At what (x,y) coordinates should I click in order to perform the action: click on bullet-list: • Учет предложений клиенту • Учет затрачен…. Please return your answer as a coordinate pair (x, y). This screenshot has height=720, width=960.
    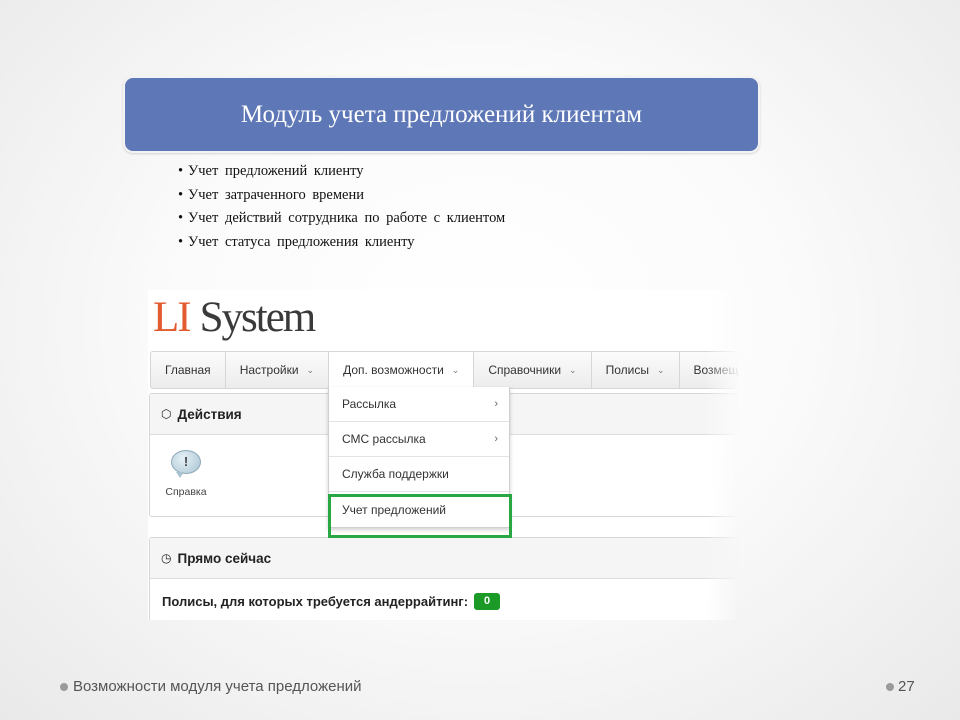
    Looking at the image, I should click on (341, 207).